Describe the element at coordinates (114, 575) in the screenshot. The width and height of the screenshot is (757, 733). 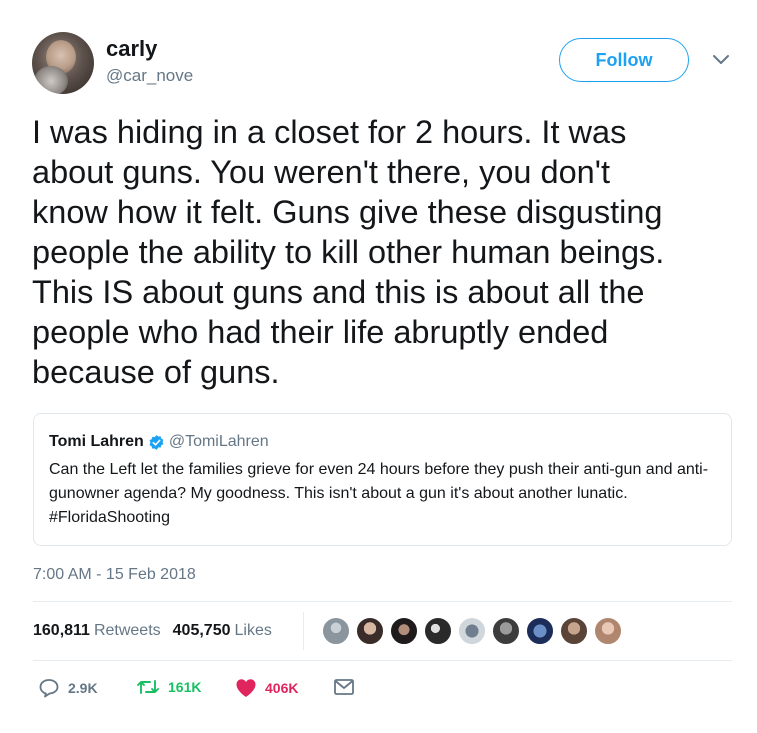
I see `tweet-timestamp: 7:00 AM - 15 Feb 2018` at that location.